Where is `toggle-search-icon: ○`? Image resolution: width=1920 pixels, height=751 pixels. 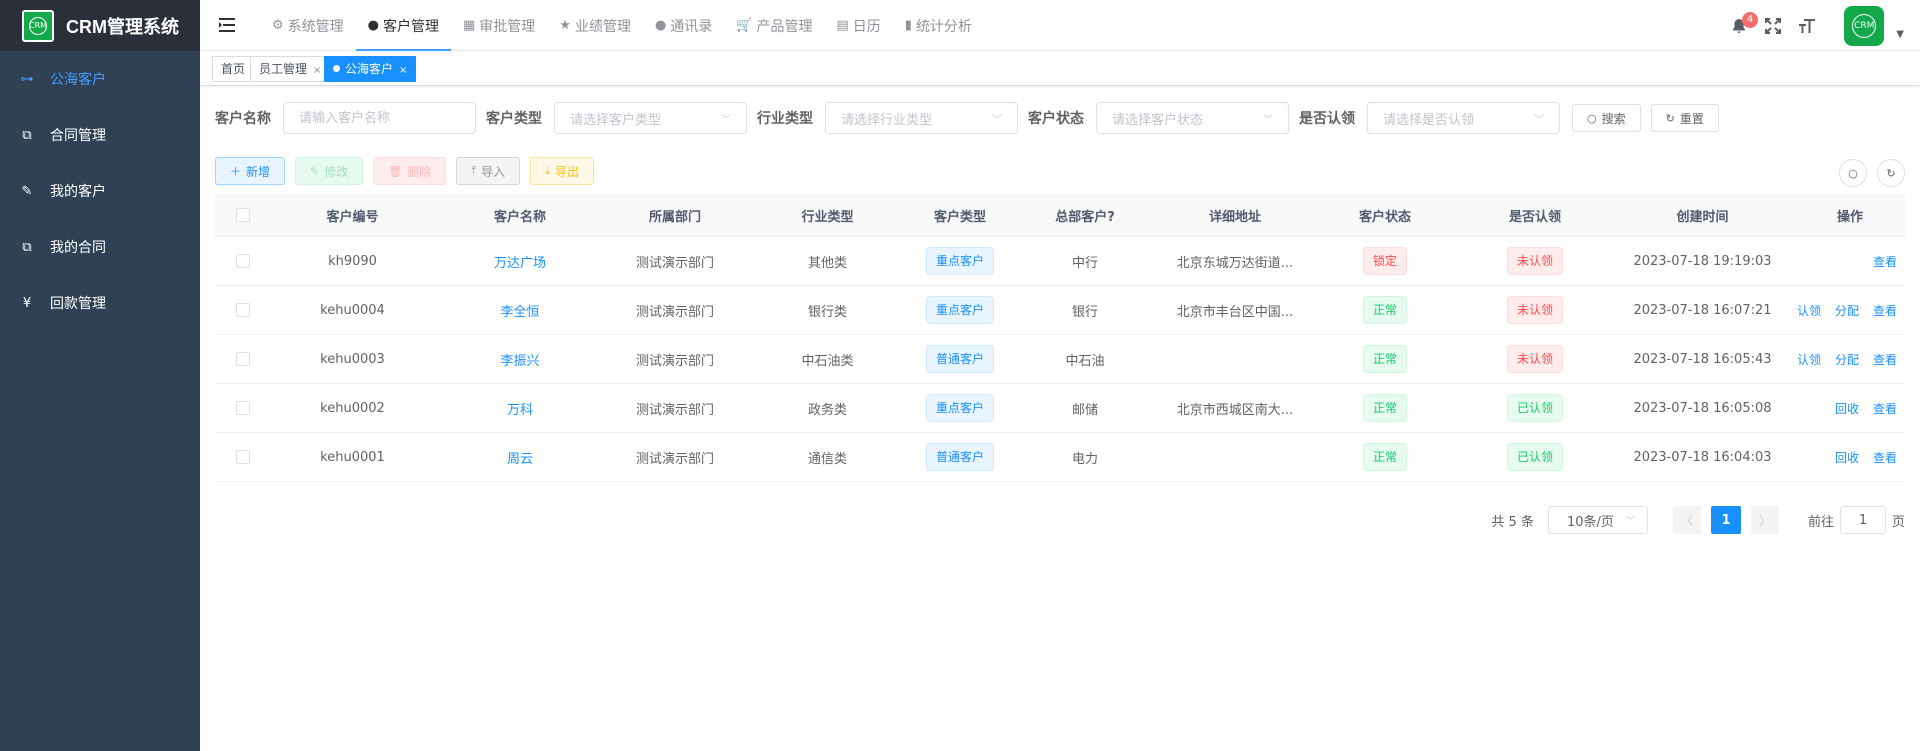
toggle-search-icon: ○ is located at coordinates (1853, 173).